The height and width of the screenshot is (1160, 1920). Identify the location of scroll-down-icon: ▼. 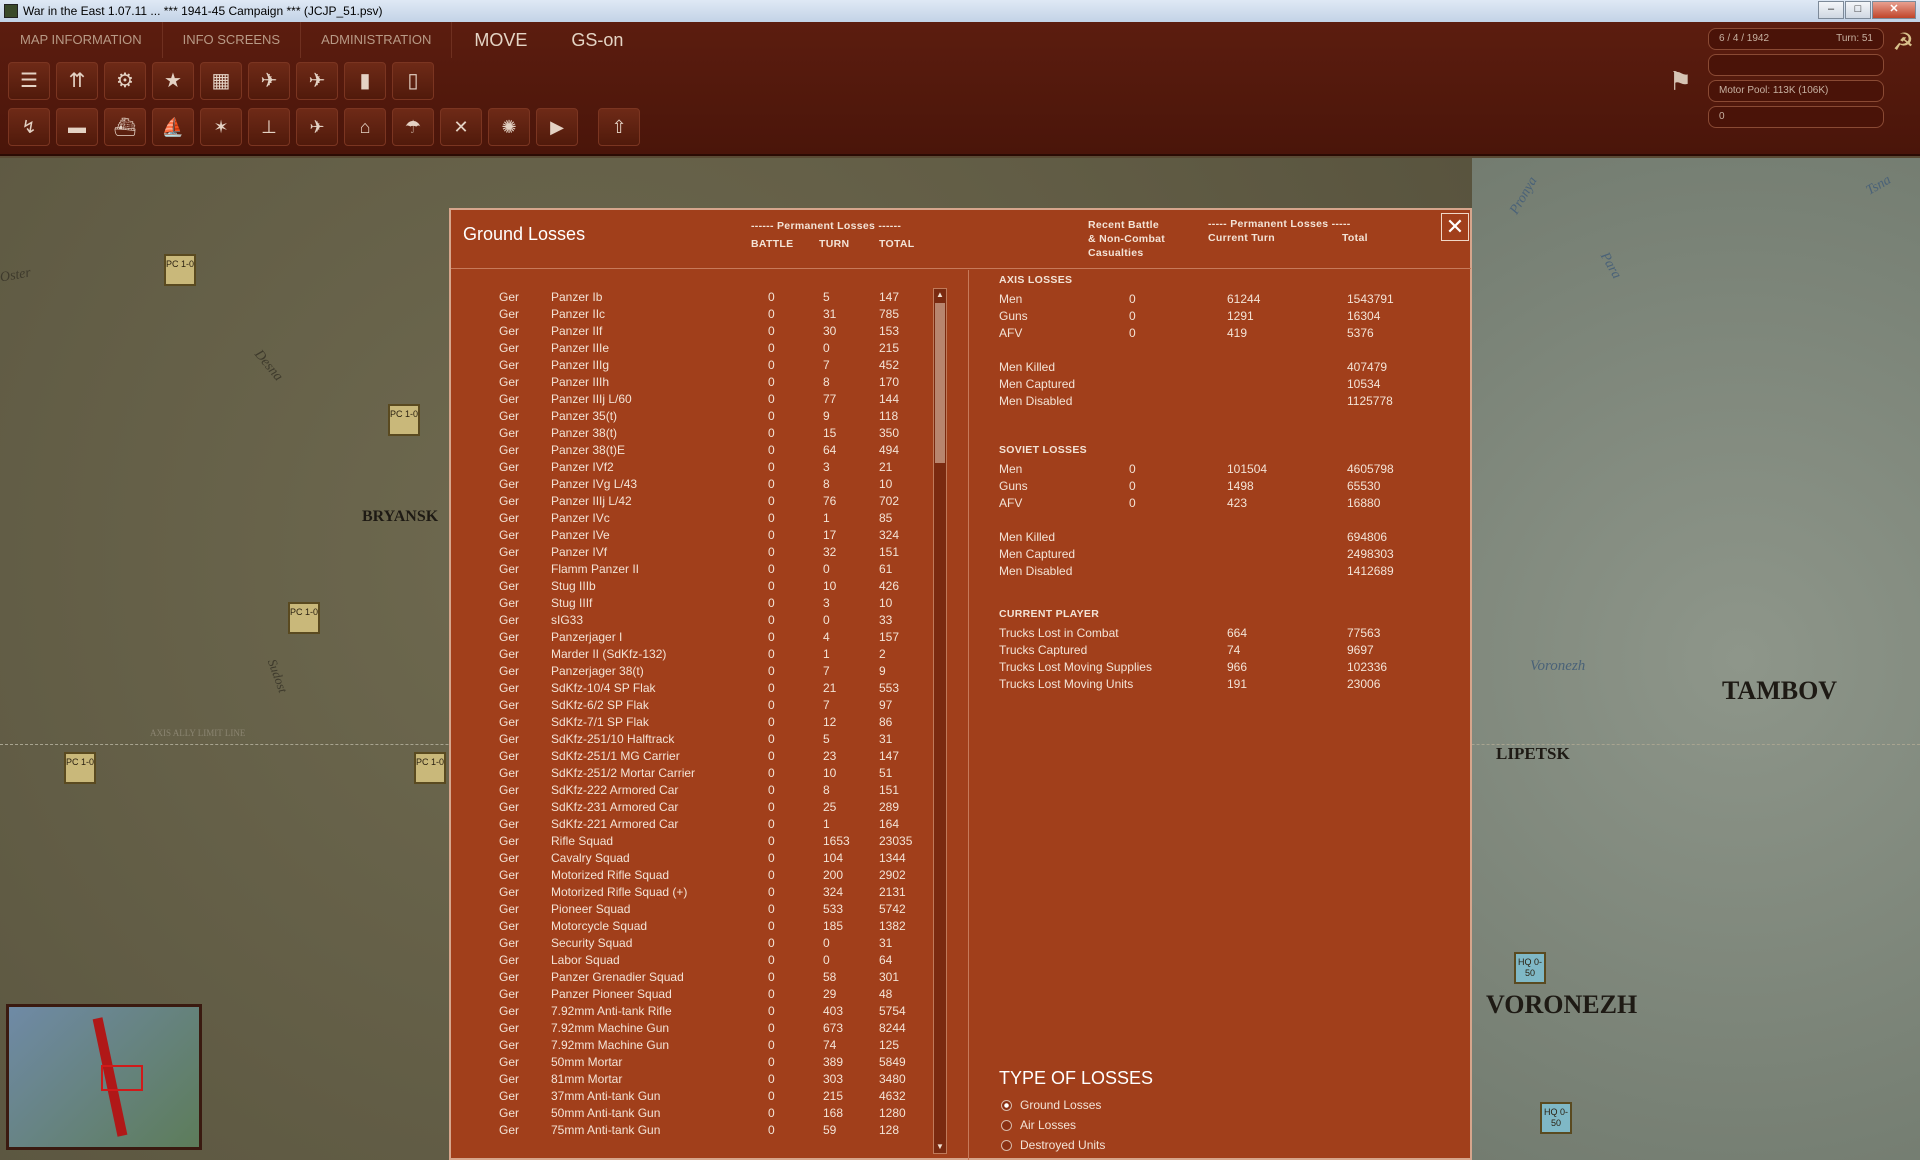
(940, 1147).